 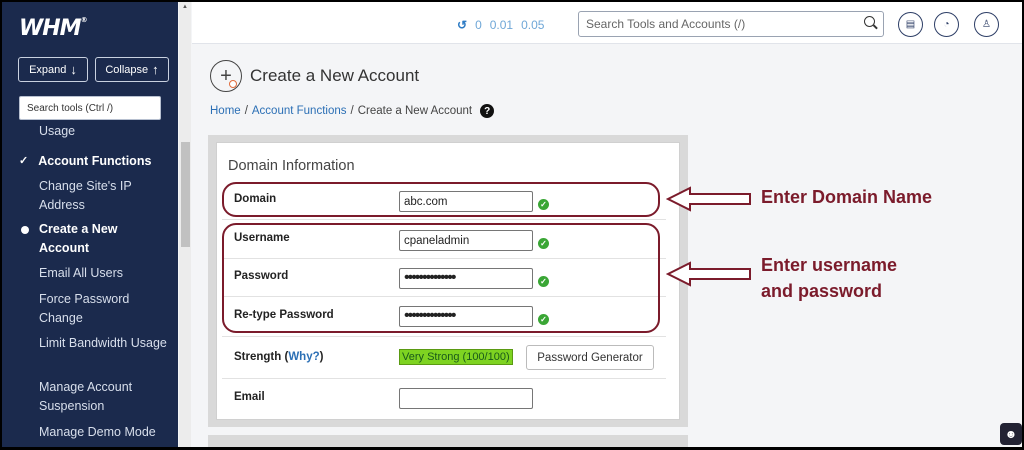 I want to click on password-strength-meter: Very Strong (100/100), so click(x=456, y=357).